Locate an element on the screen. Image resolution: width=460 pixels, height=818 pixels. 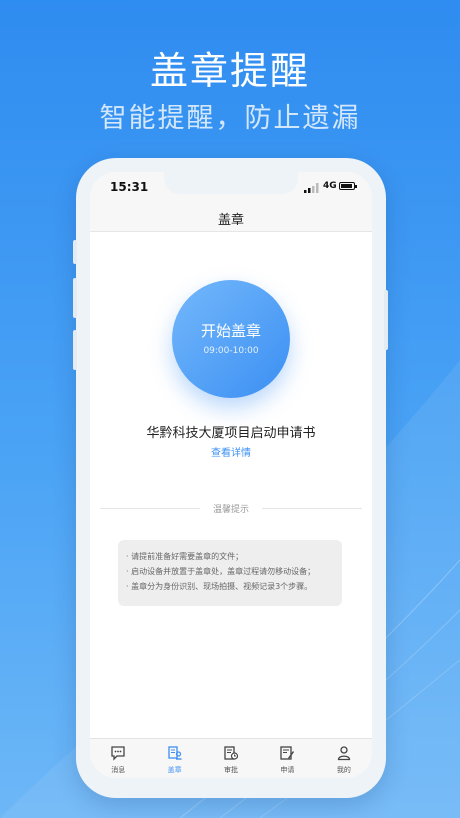
tab-approval: 审批 is located at coordinates (231, 758).